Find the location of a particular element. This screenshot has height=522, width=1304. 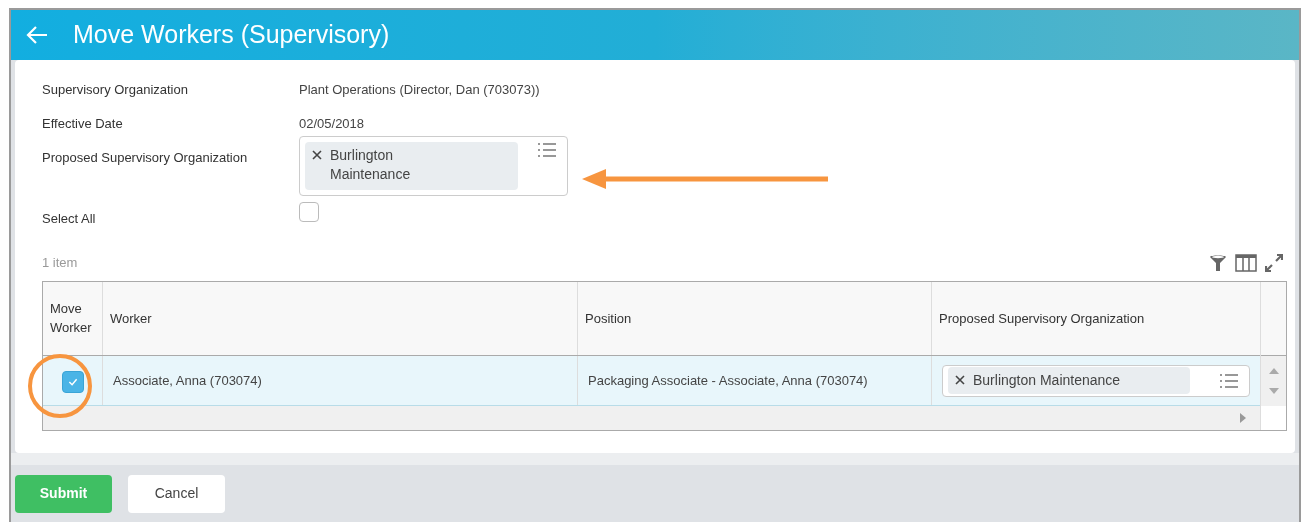

vertical-scrollbar is located at coordinates (1273, 380).